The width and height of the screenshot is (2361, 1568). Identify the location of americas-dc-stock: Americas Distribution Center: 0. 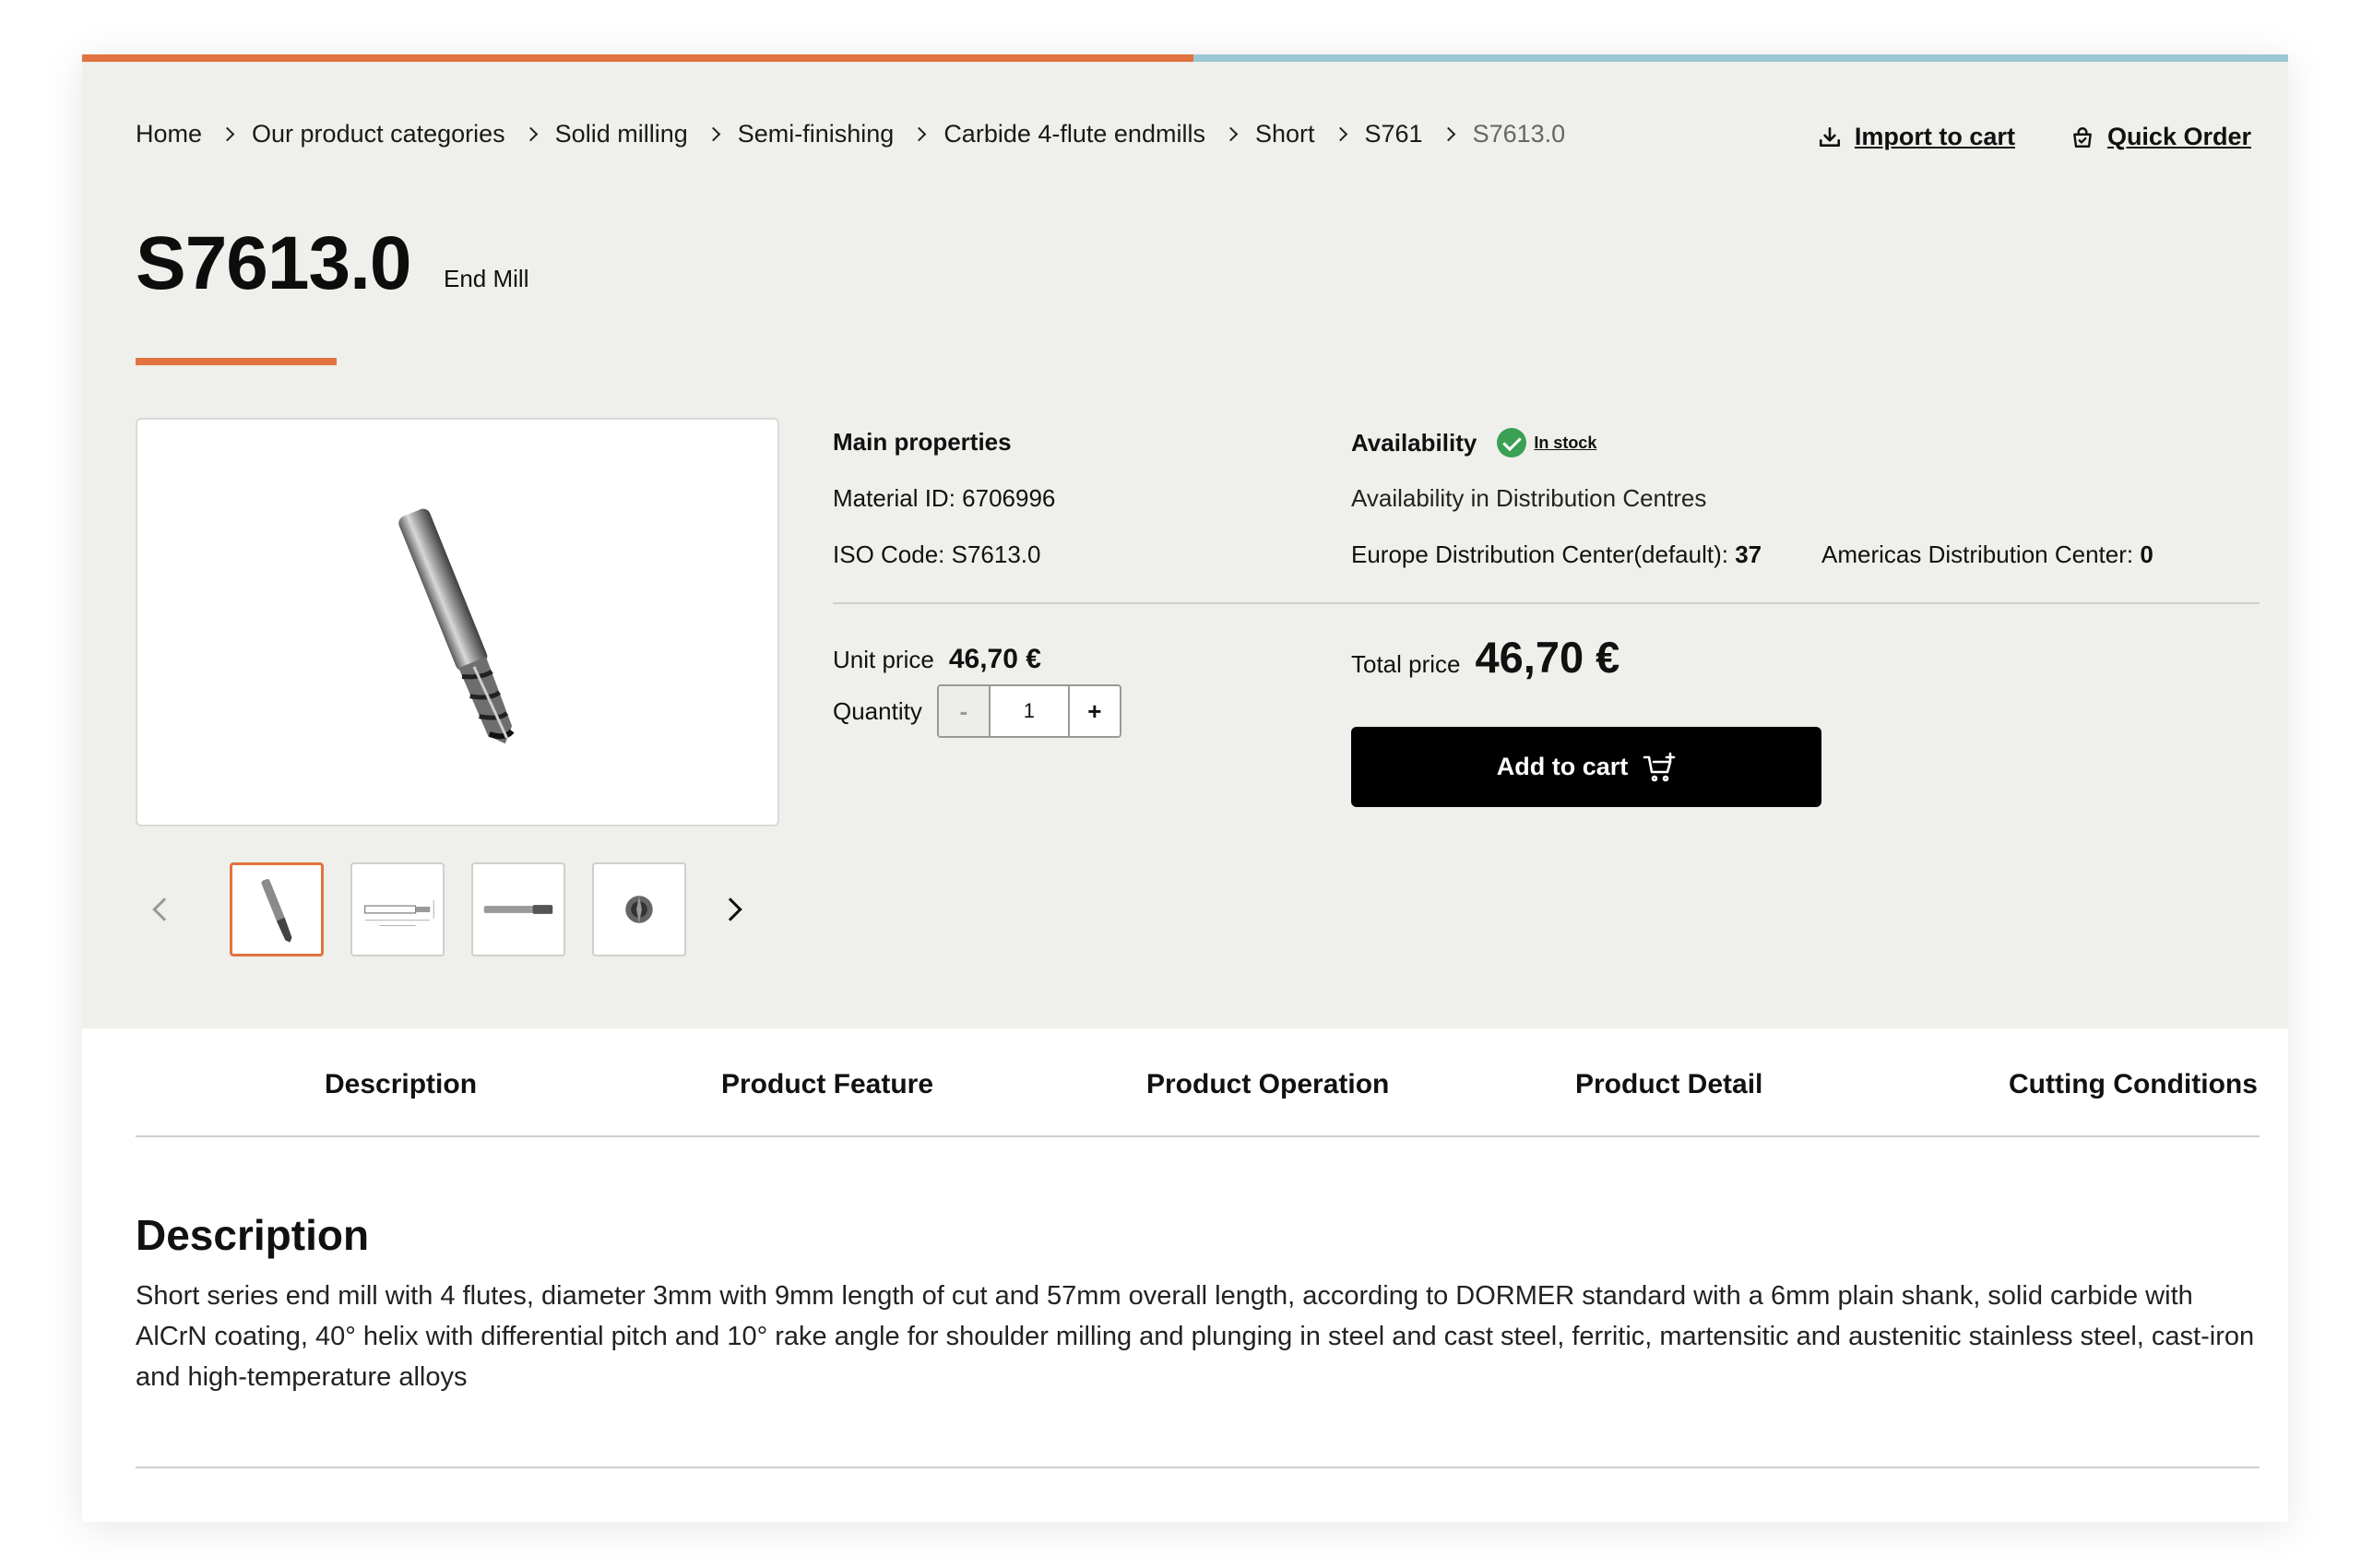
(1987, 554).